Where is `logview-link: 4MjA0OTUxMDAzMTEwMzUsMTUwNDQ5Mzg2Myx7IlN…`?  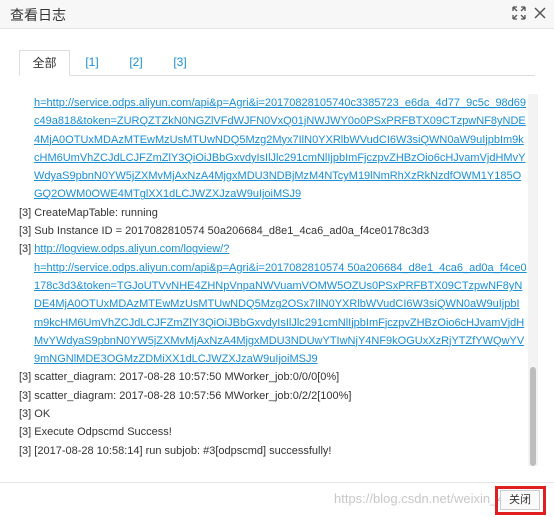 logview-link: 4MjA0OTUxMDAzMTEwMzUsMTUwNDQ5Mzg2Myx7IlN… is located at coordinates (279, 140).